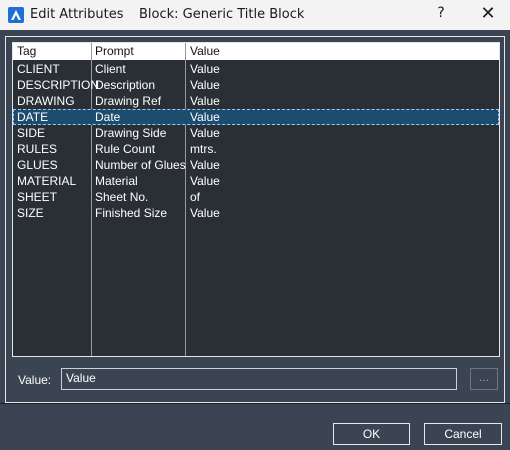 This screenshot has width=510, height=450. Describe the element at coordinates (47, 181) in the screenshot. I see `row-tag: MATERIAL` at that location.